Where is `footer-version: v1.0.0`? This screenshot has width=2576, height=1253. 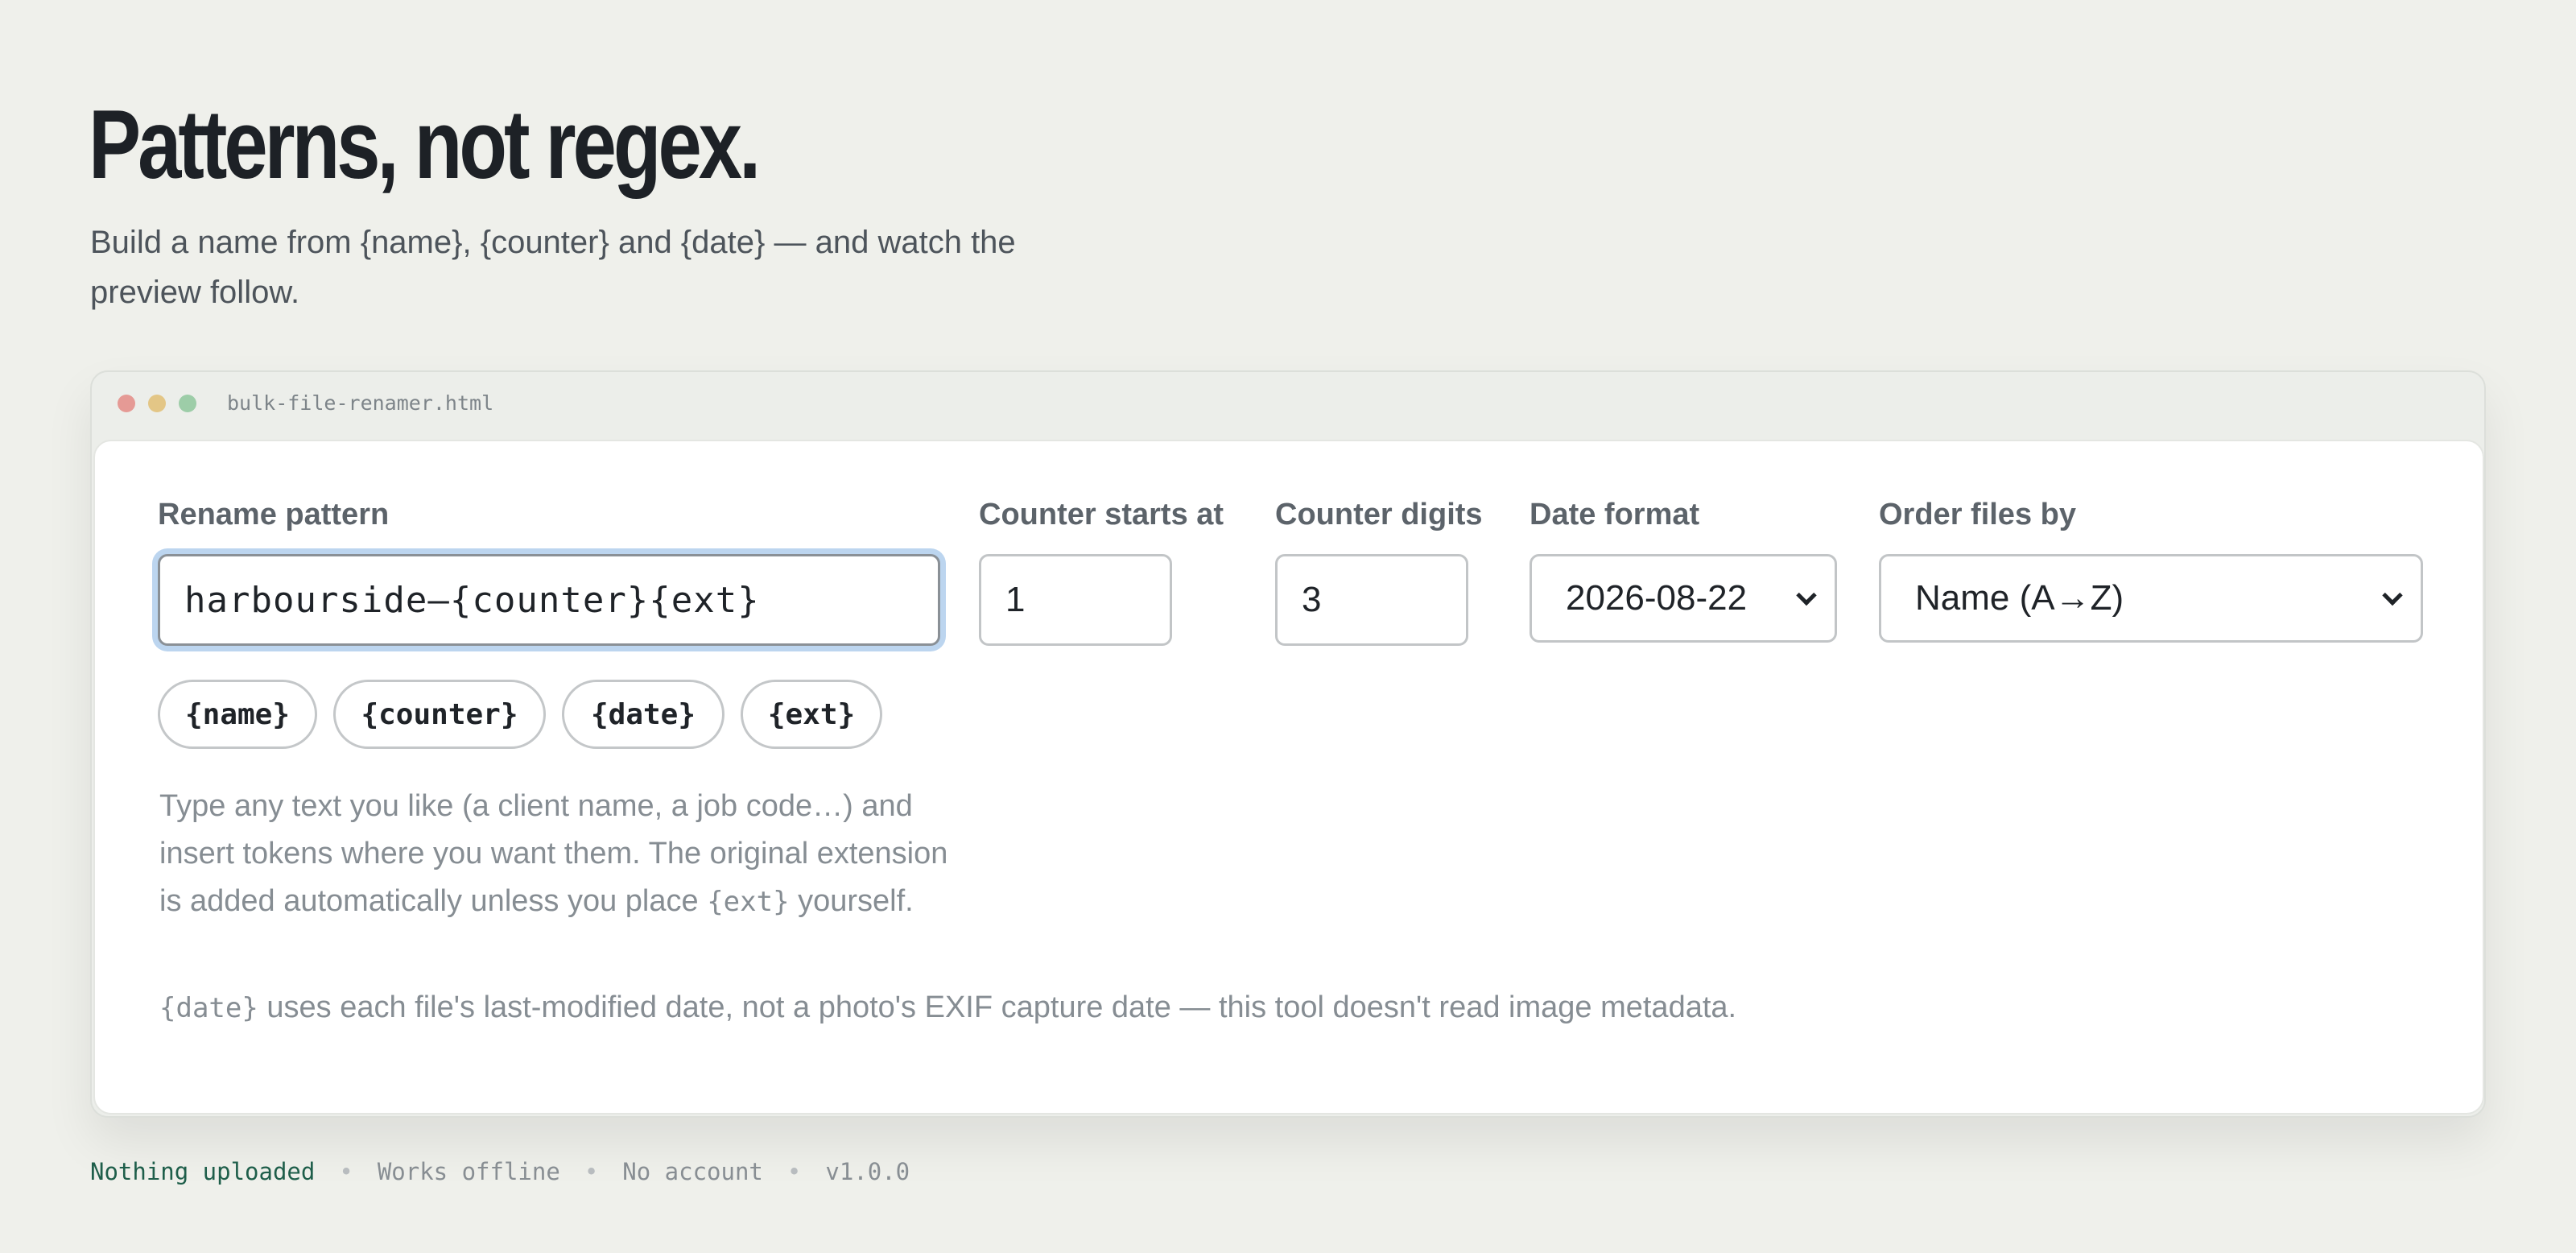
footer-version: v1.0.0 is located at coordinates (867, 1171).